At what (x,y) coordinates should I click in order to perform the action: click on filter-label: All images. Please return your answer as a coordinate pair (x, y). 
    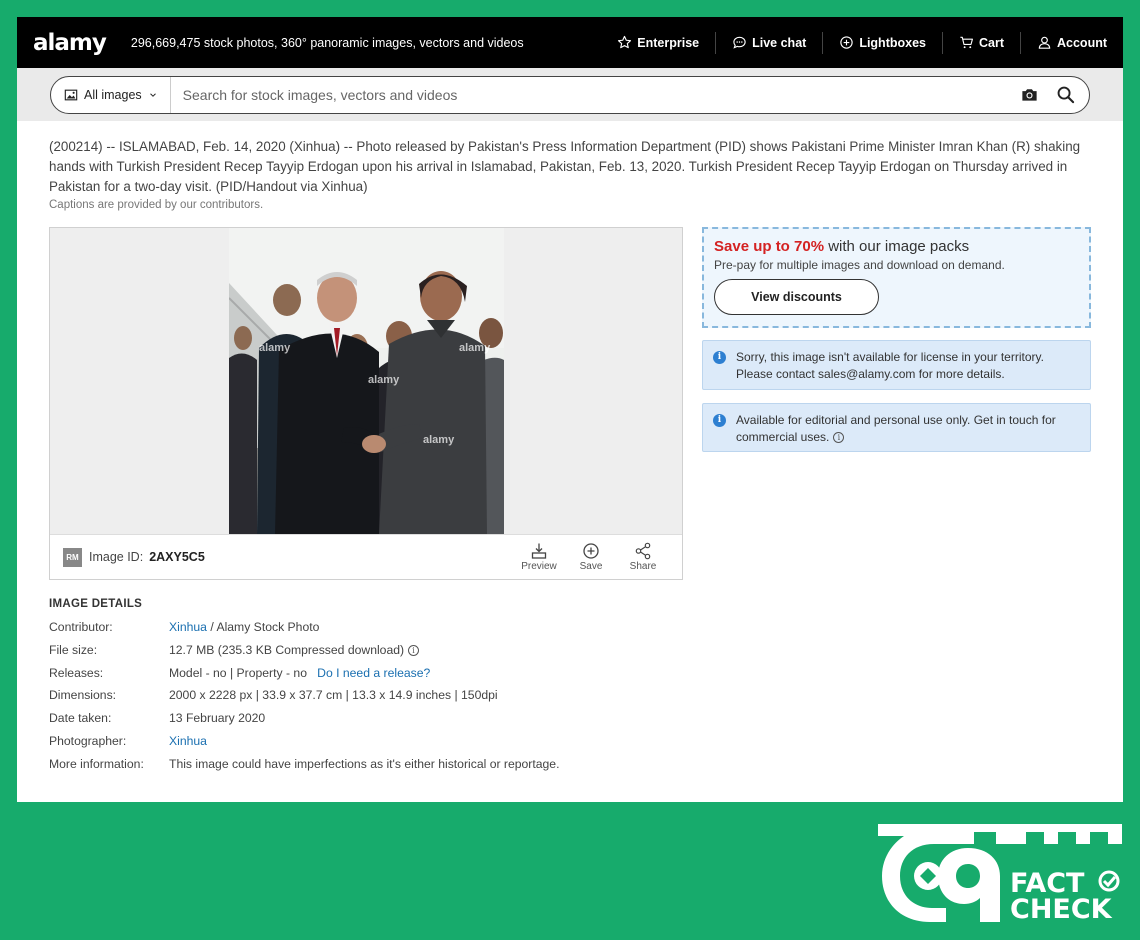
    Looking at the image, I should click on (113, 94).